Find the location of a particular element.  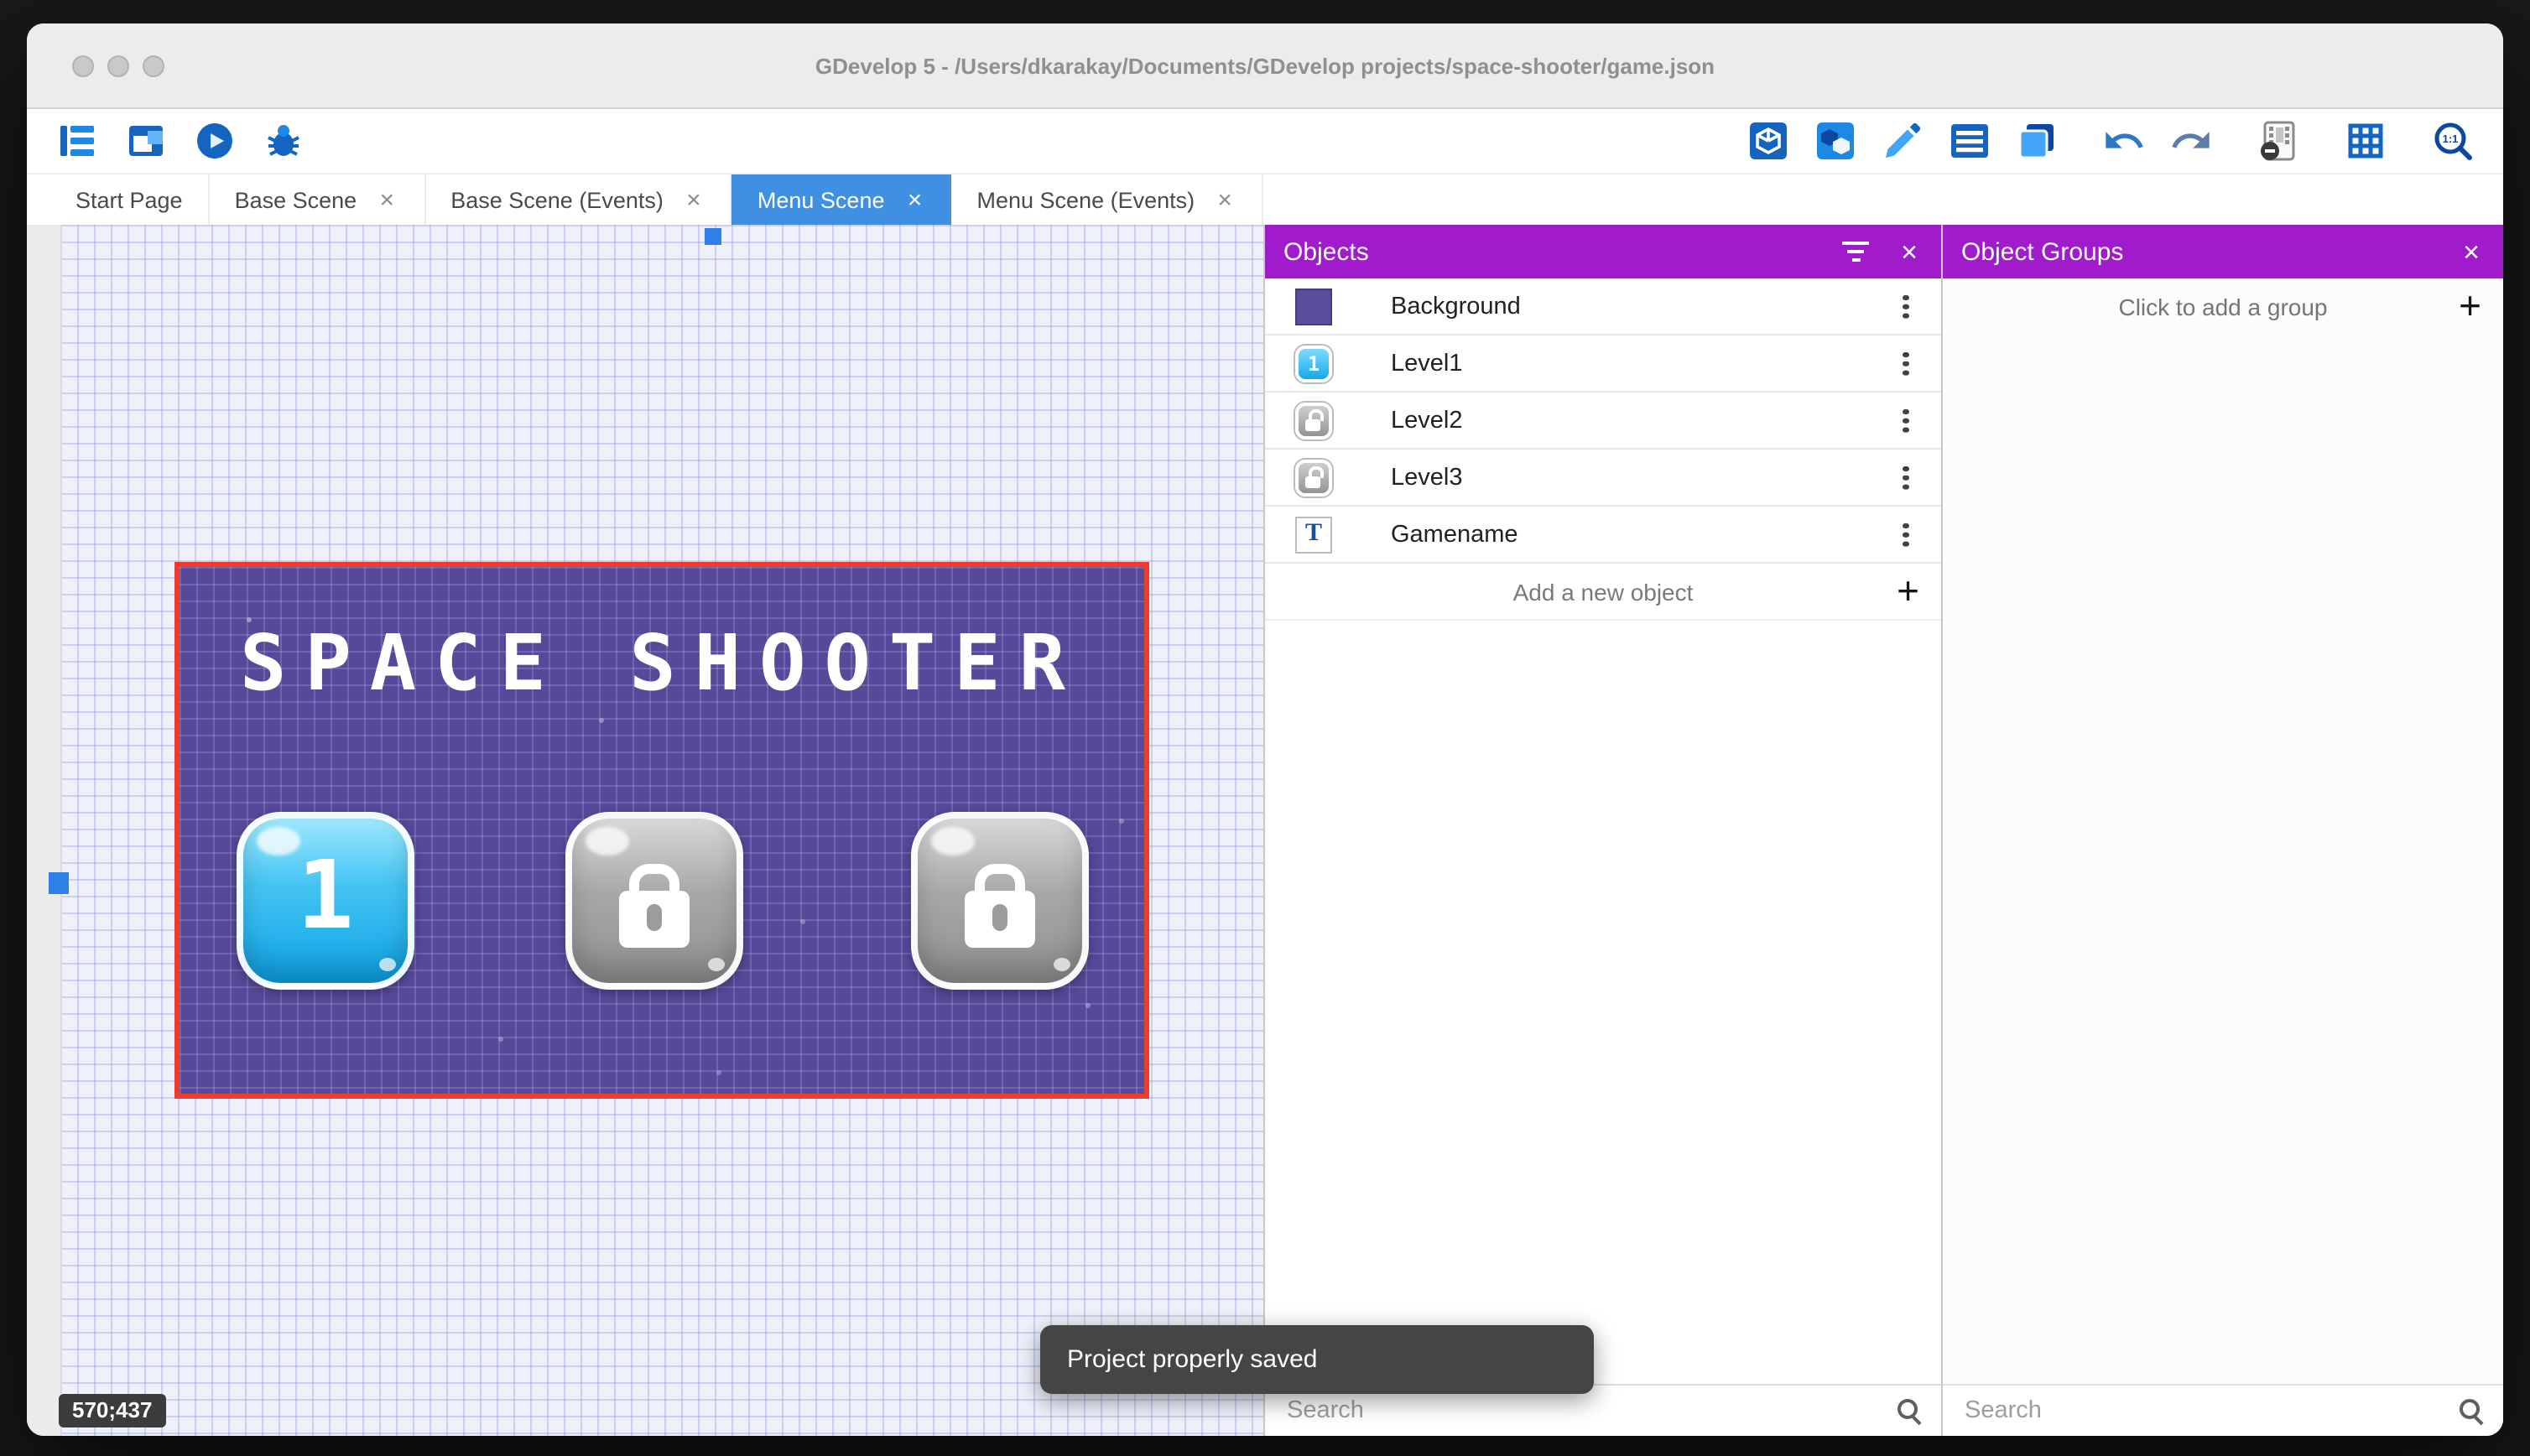

level-1-label: 1 is located at coordinates (325, 897).